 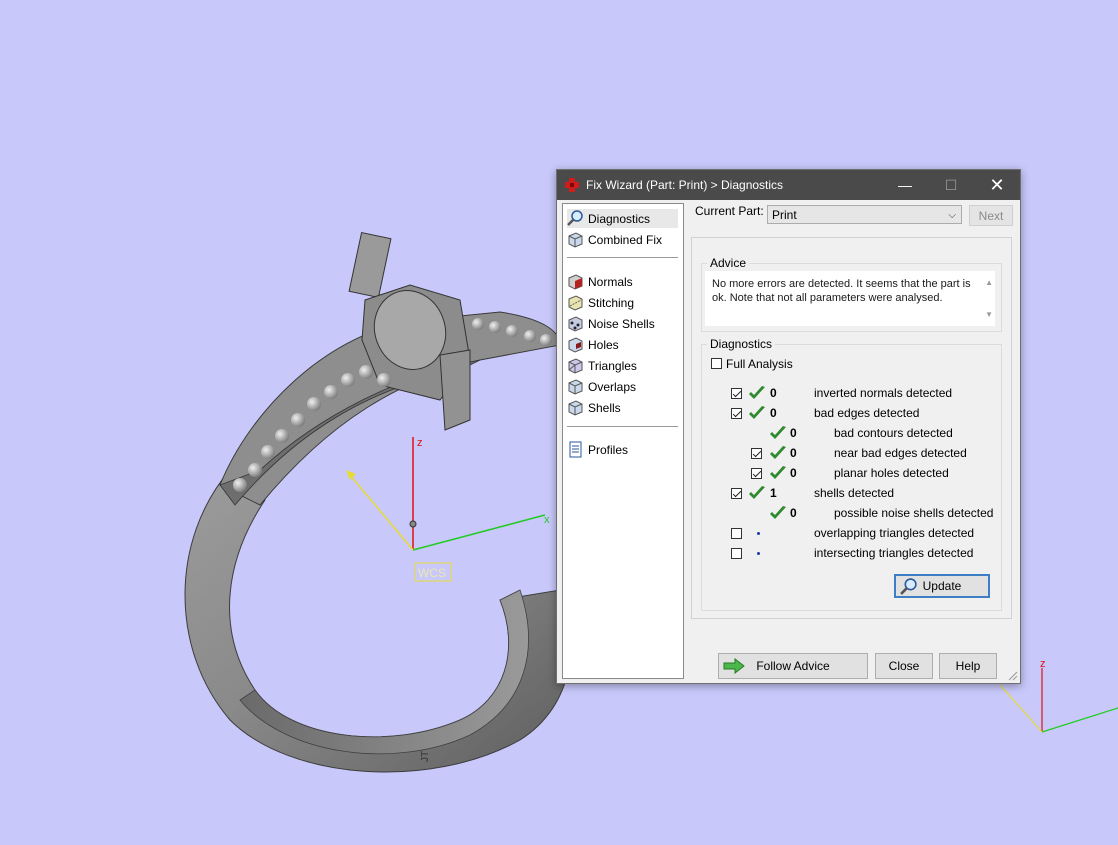 I want to click on dialog-title: Fix Wizard (Part: Print) > Diagnostics, so click(x=685, y=185).